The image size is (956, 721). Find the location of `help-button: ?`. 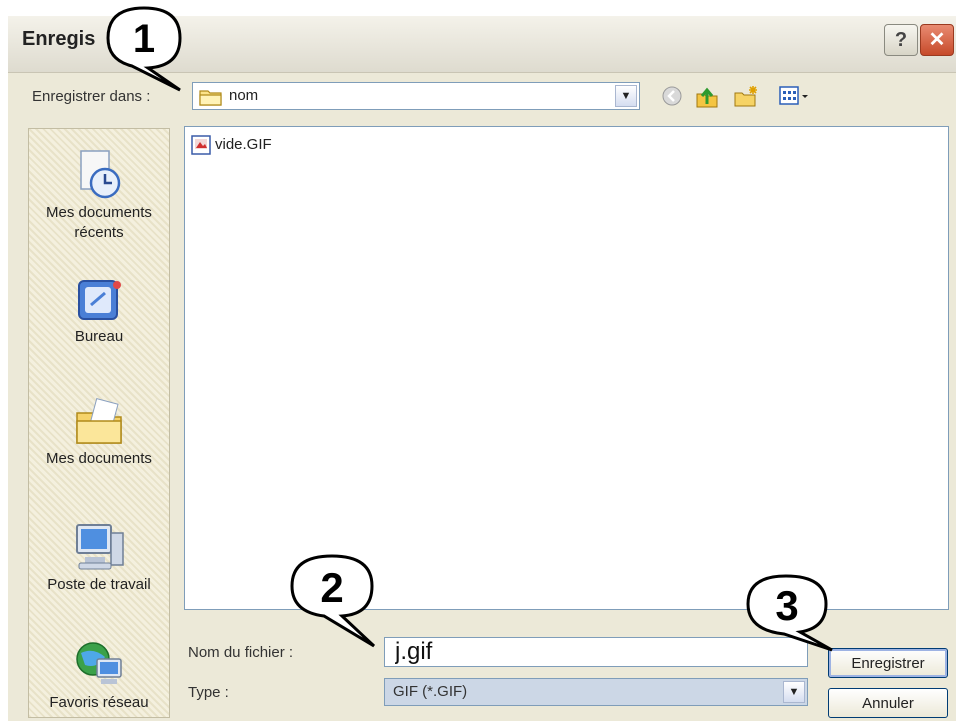

help-button: ? is located at coordinates (901, 40).